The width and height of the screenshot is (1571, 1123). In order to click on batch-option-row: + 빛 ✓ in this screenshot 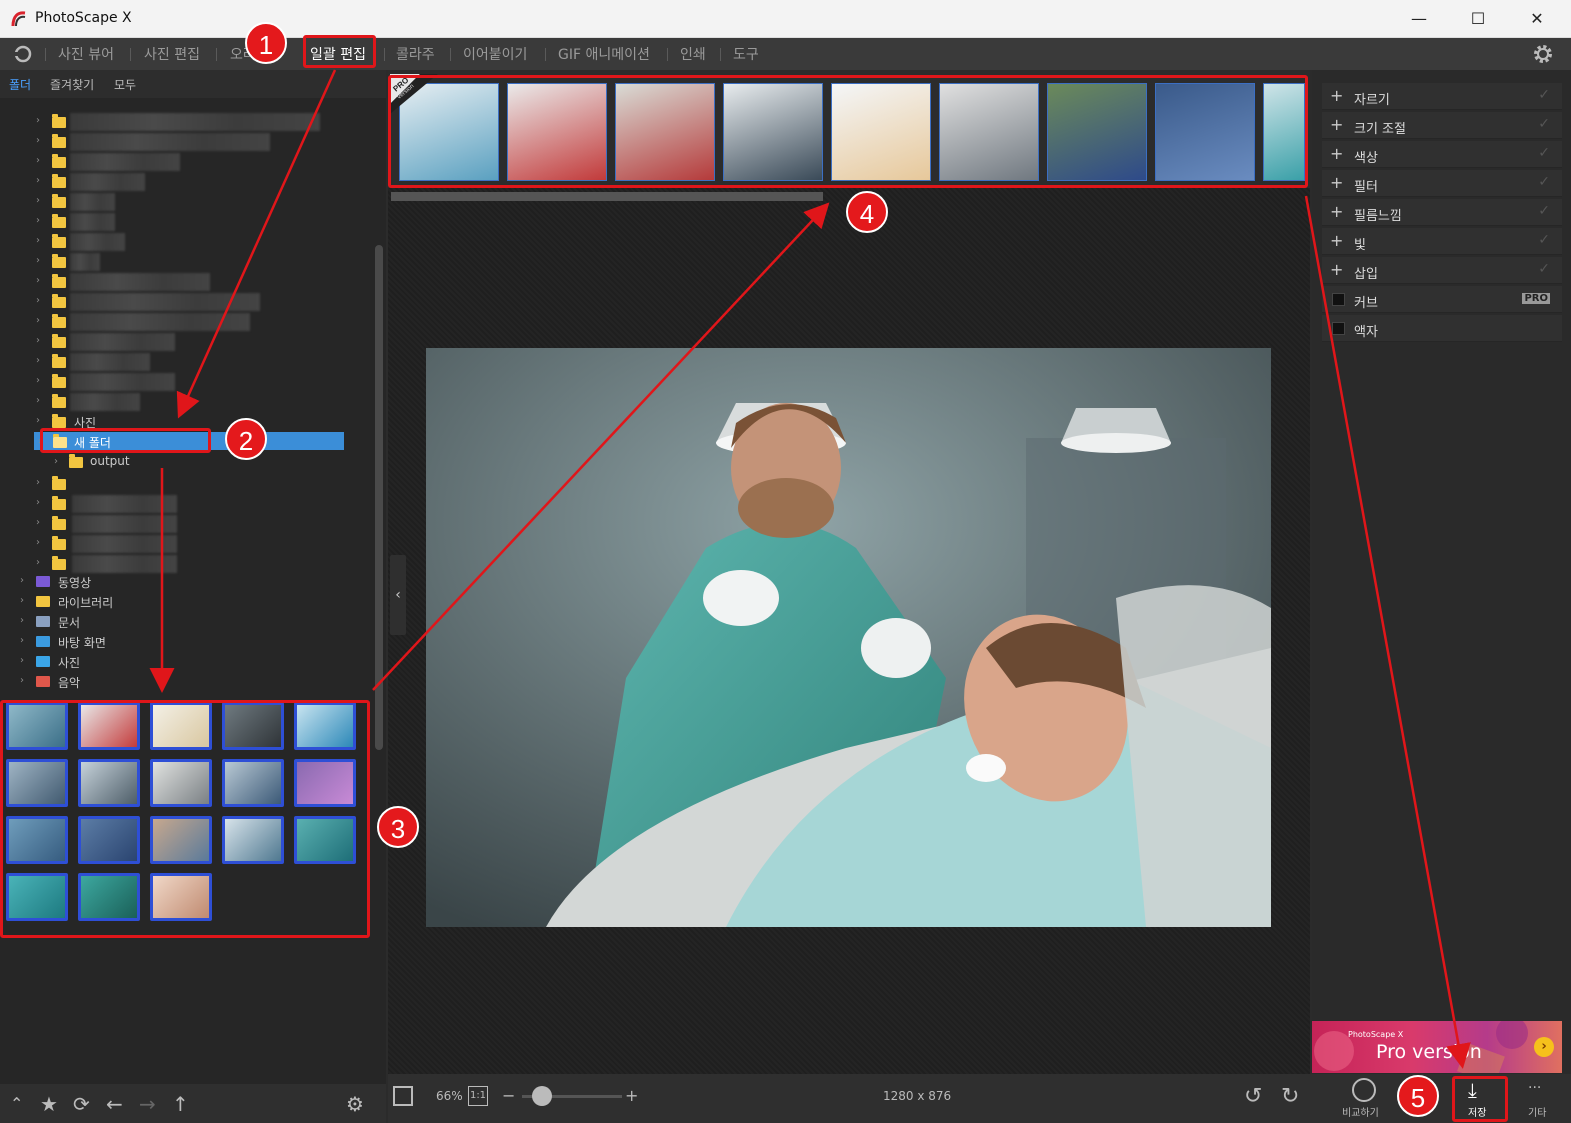, I will do `click(1442, 241)`.